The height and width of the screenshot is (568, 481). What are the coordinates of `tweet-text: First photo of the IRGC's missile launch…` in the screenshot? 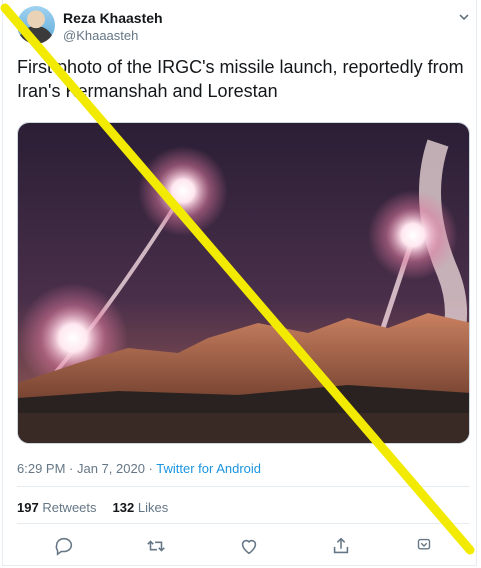 It's located at (240, 79).